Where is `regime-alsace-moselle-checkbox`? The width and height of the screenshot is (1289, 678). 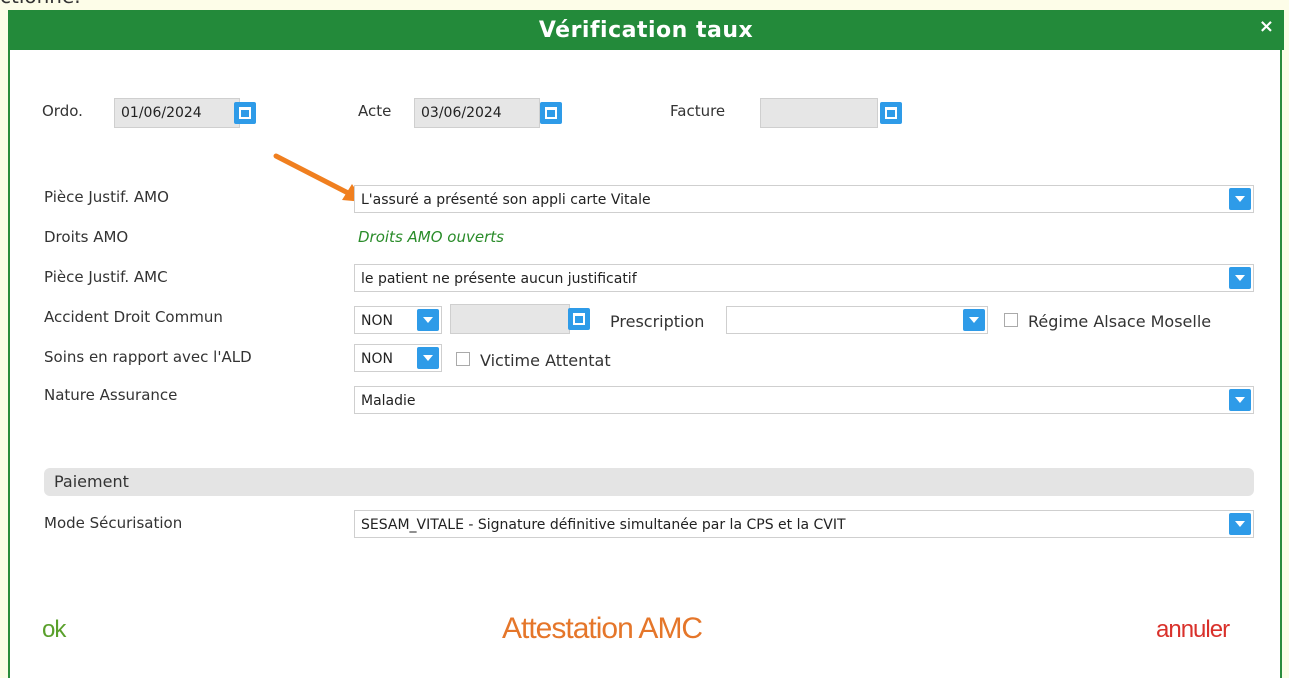
regime-alsace-moselle-checkbox is located at coordinates (1011, 320).